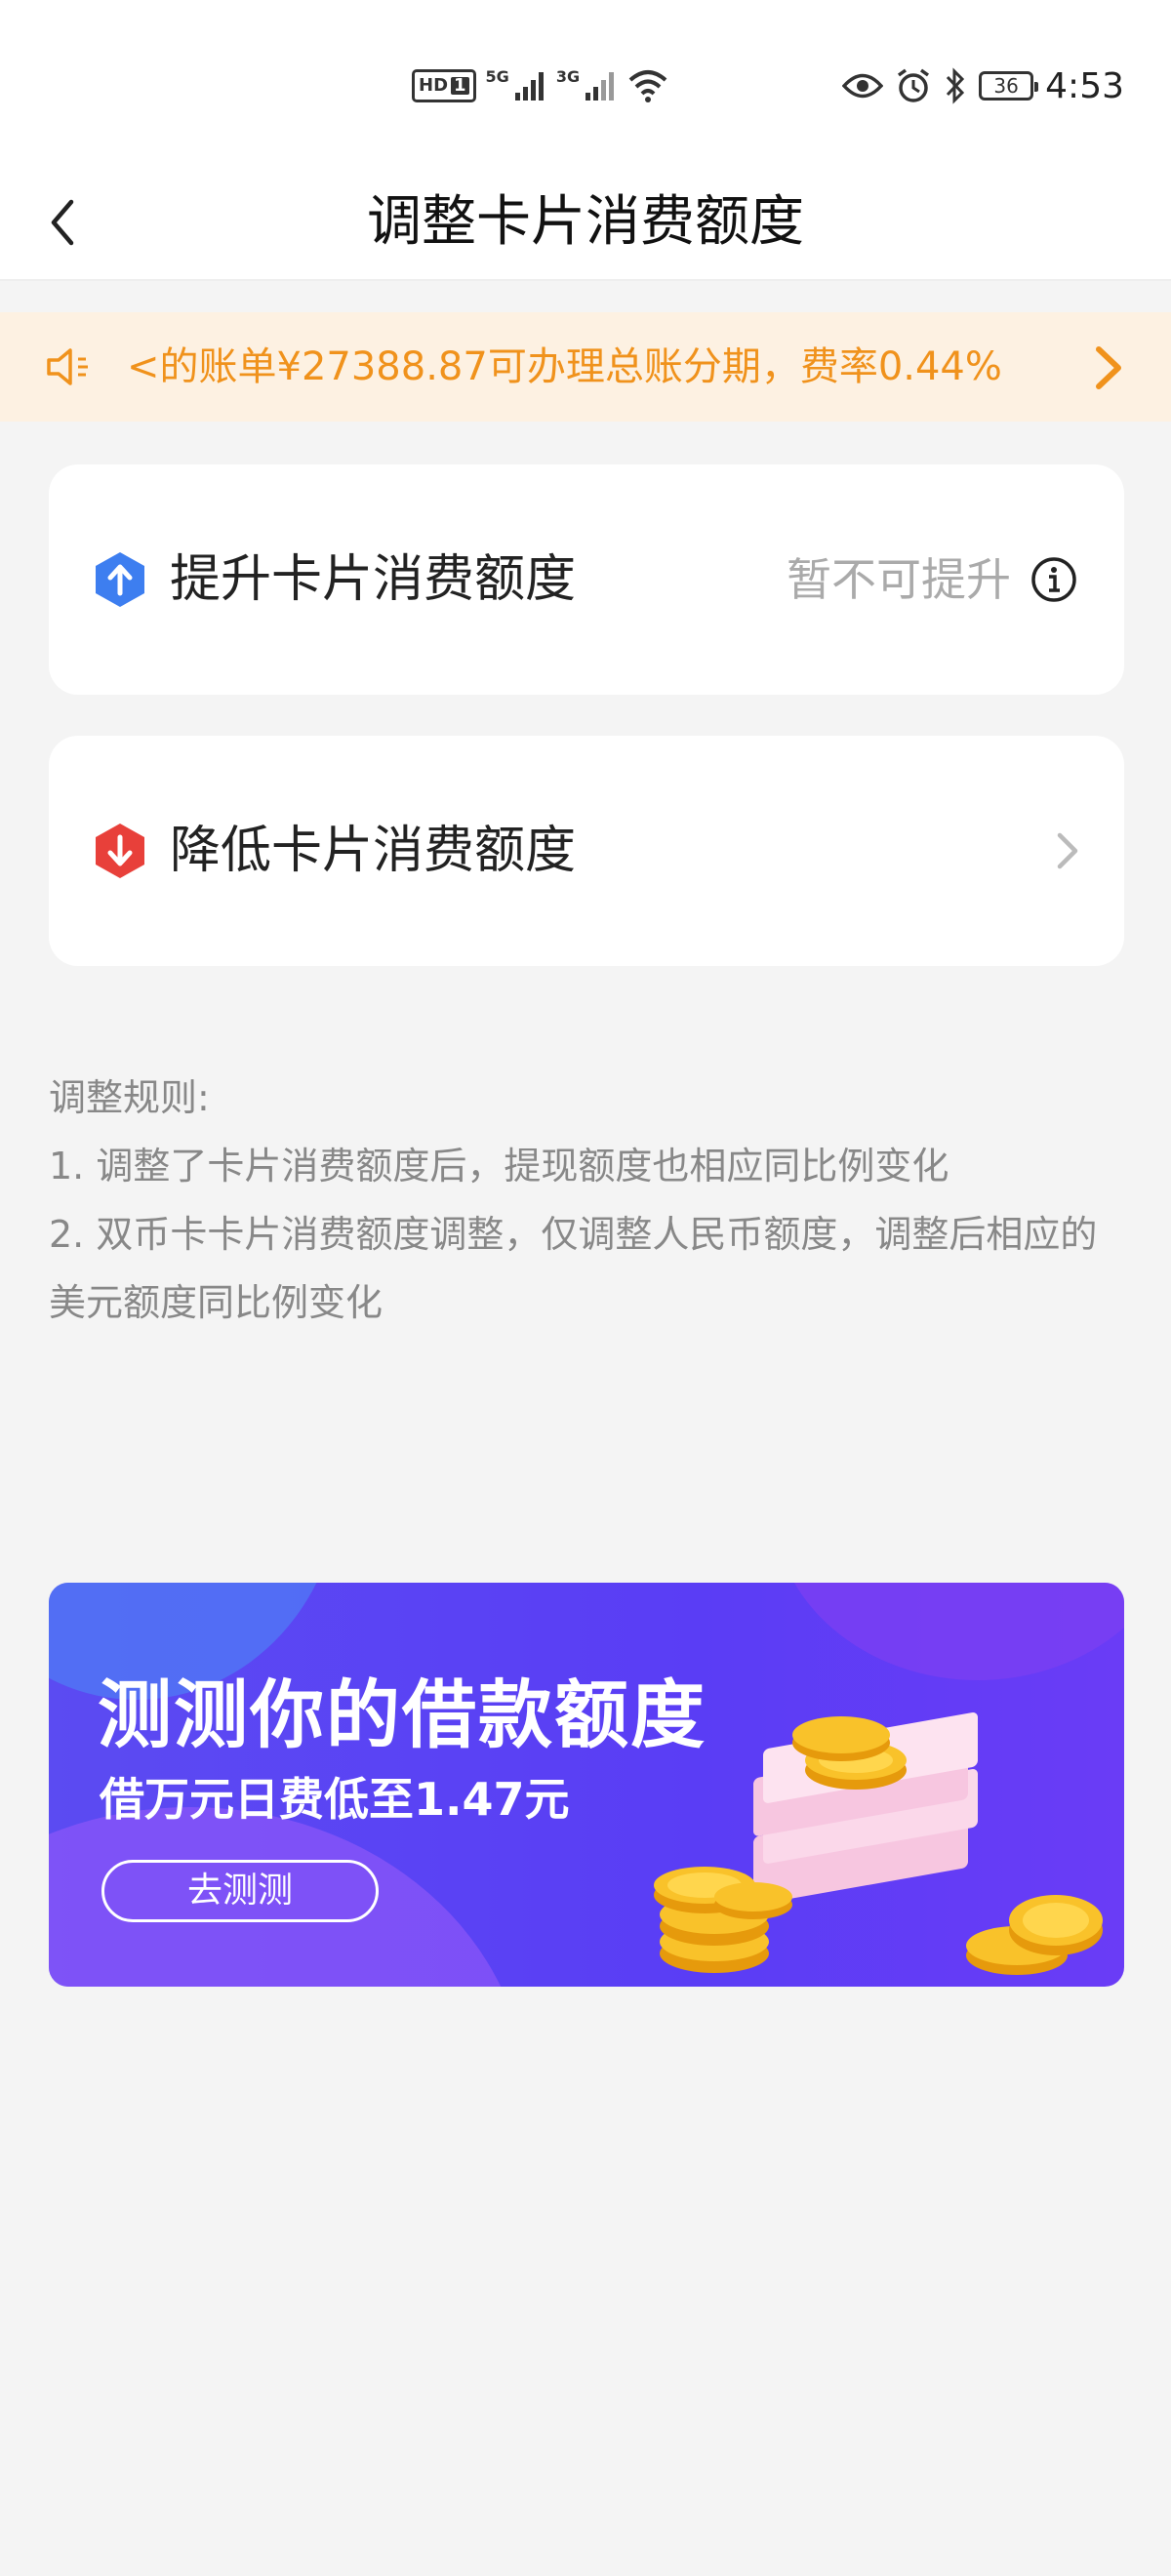 Image resolution: width=1171 pixels, height=2576 pixels. Describe the element at coordinates (878, 1843) in the screenshot. I see `money-coins-illustration` at that location.